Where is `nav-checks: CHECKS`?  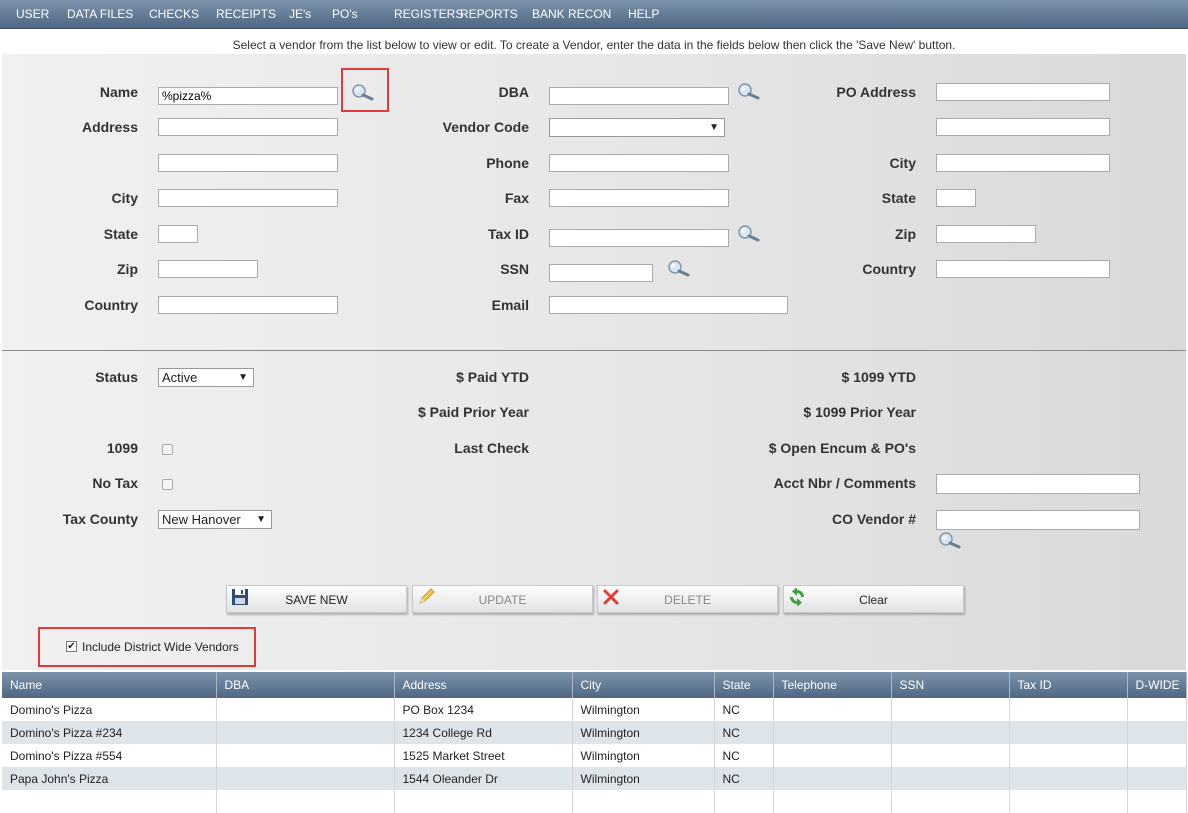
nav-checks: CHECKS is located at coordinates (174, 14).